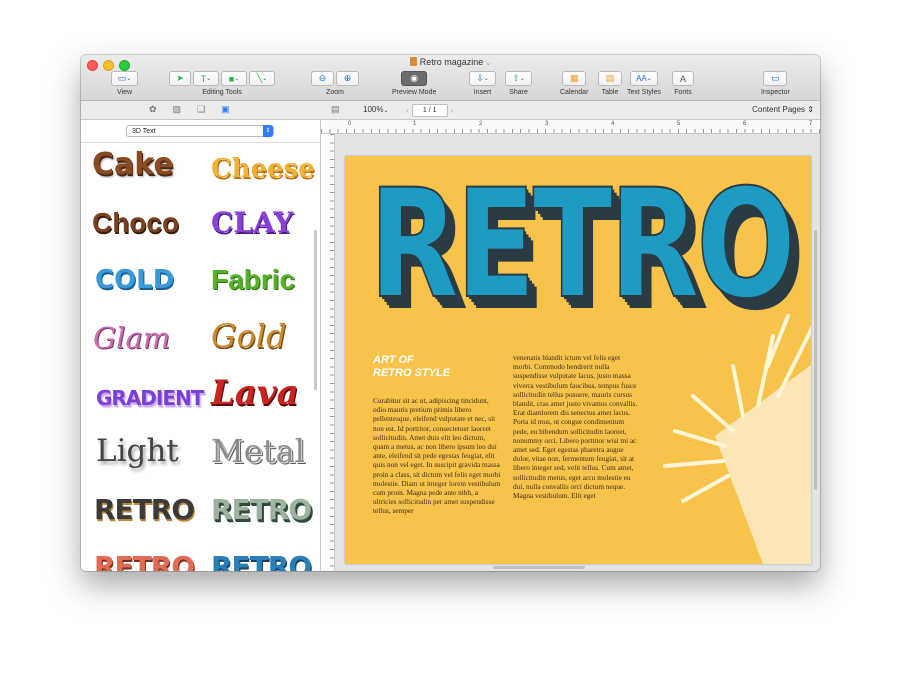 This screenshot has height=689, width=900. I want to click on text-tool-button: T ⌄, so click(206, 78).